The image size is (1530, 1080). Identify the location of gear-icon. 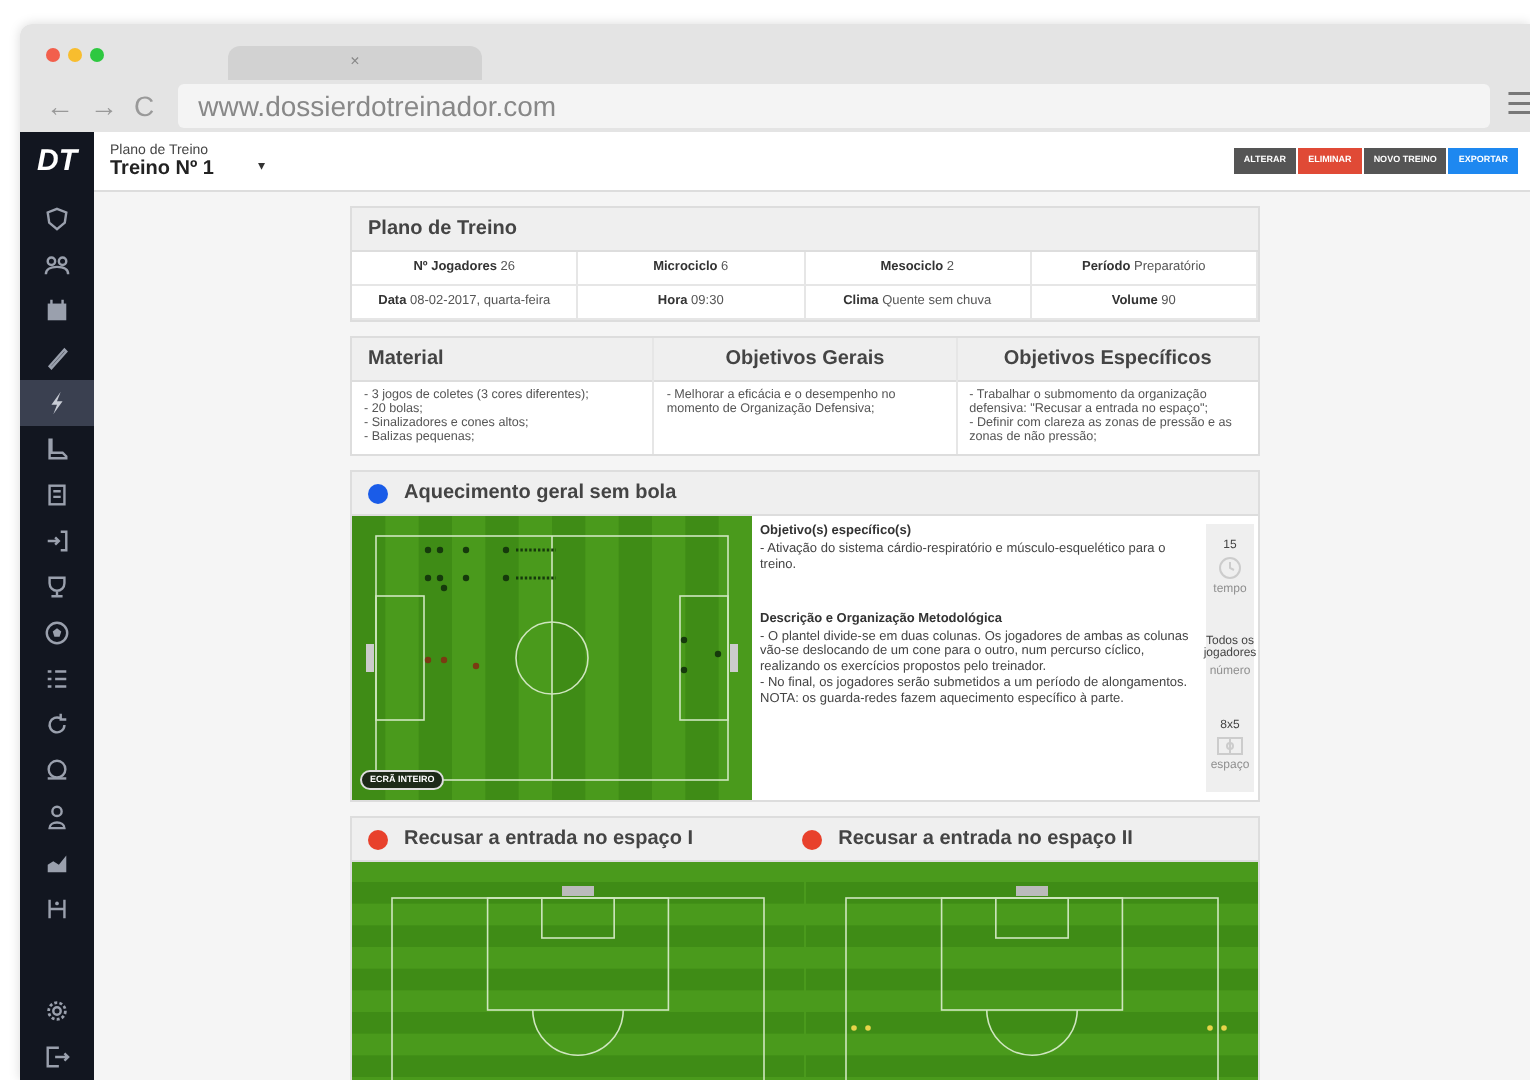
(57, 1011).